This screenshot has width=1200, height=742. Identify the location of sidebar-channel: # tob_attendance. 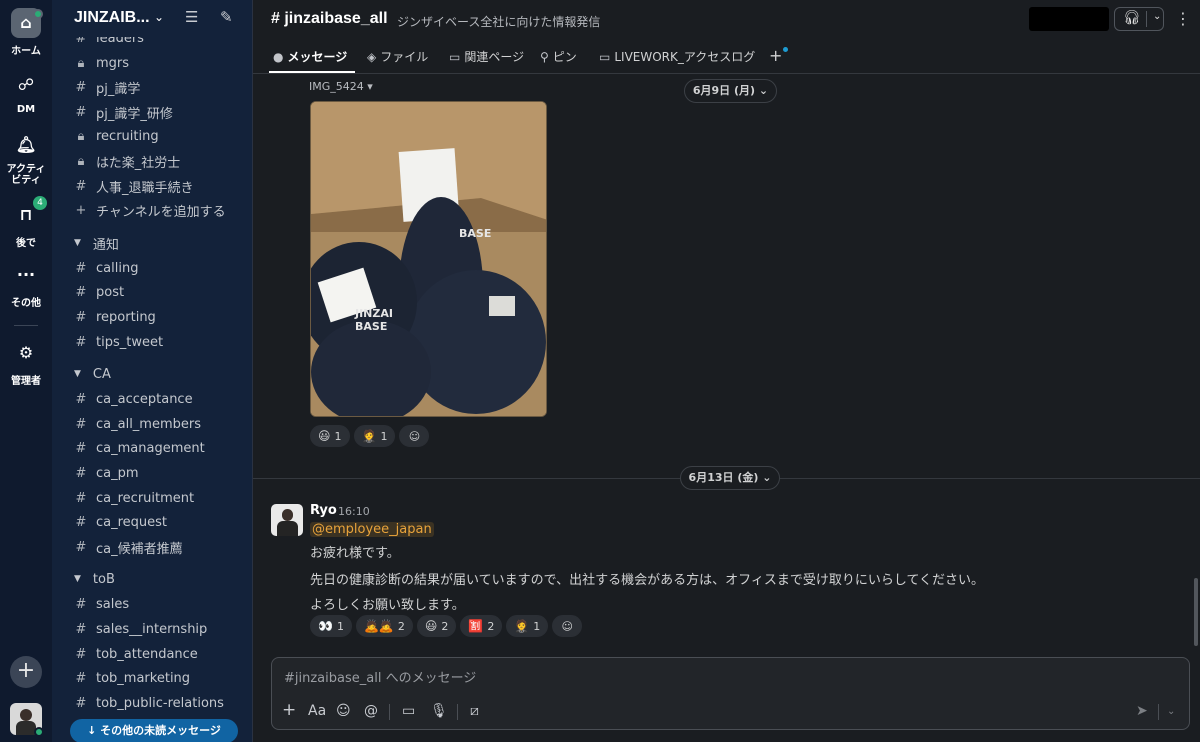
(160, 654).